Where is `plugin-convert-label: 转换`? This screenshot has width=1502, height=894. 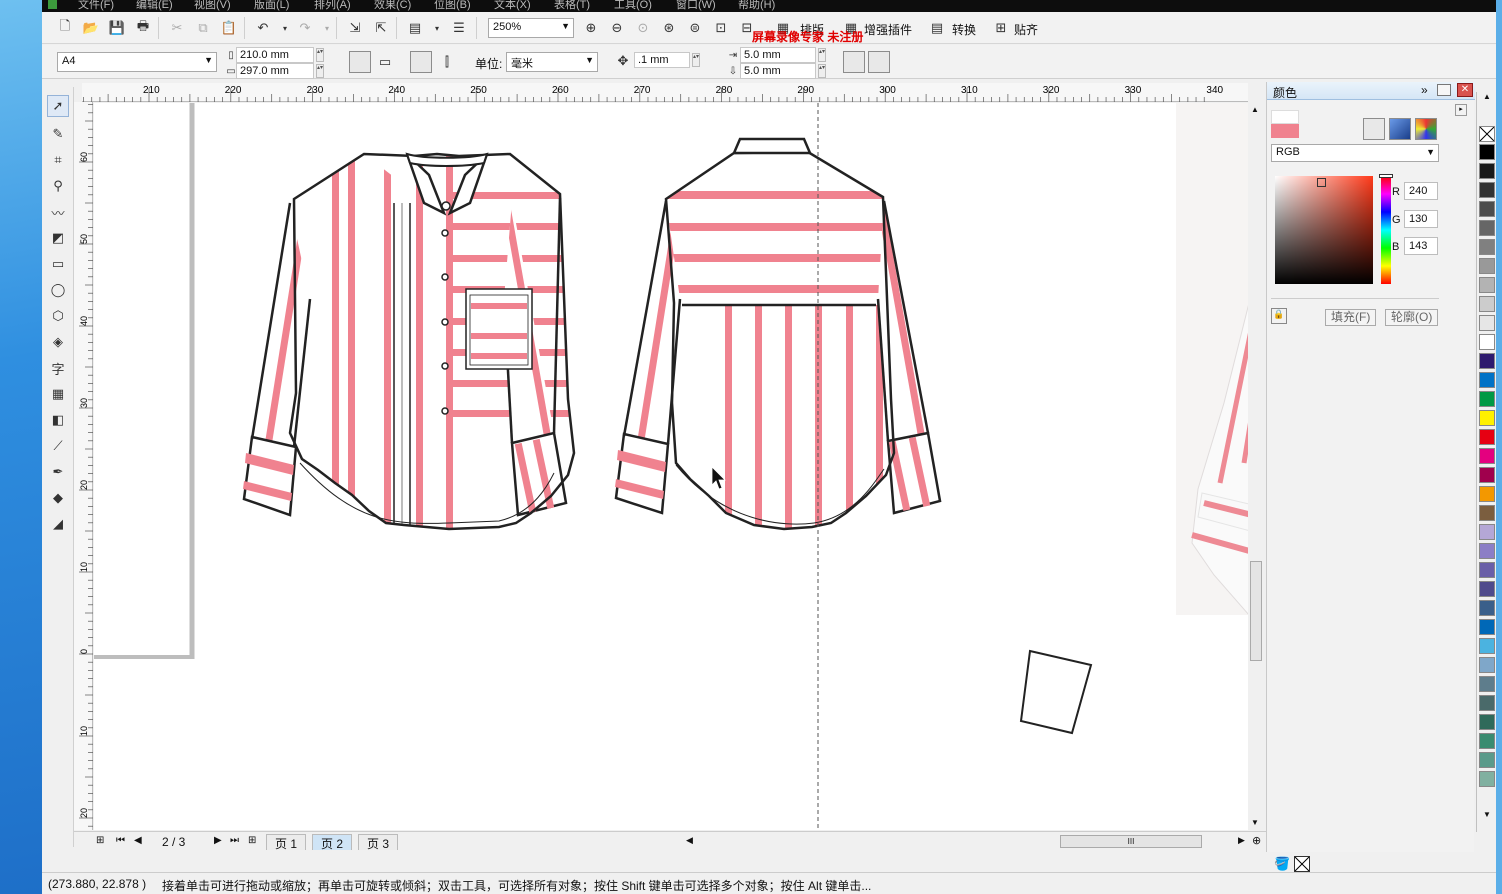 plugin-convert-label: 转换 is located at coordinates (964, 29).